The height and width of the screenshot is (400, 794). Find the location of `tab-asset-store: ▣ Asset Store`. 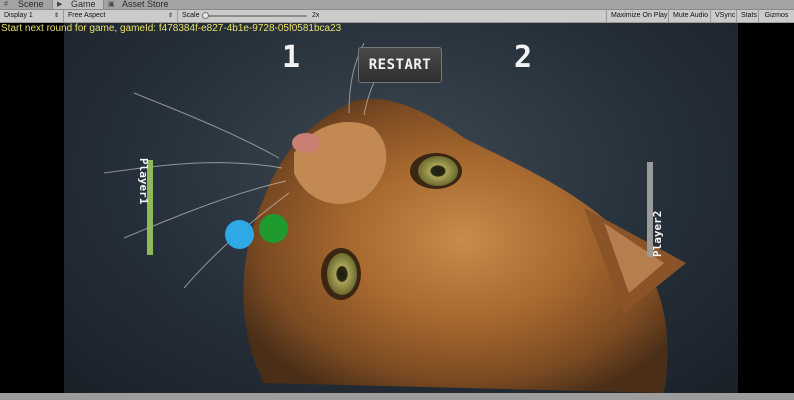

tab-asset-store: ▣ Asset Store is located at coordinates (139, 4).